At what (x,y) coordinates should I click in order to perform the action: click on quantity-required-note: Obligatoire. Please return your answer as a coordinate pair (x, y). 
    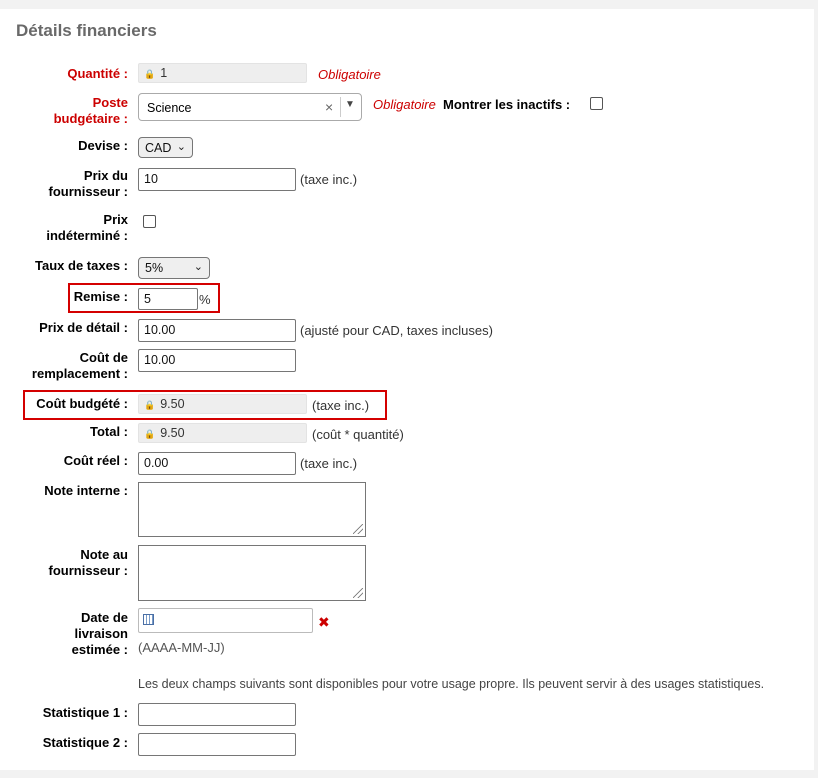
    Looking at the image, I should click on (349, 74).